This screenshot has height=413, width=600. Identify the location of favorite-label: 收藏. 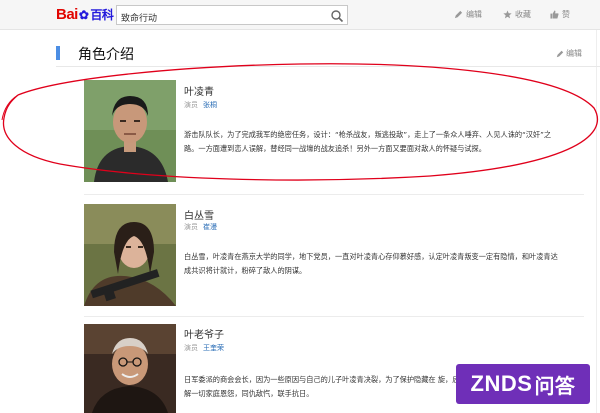
(523, 14).